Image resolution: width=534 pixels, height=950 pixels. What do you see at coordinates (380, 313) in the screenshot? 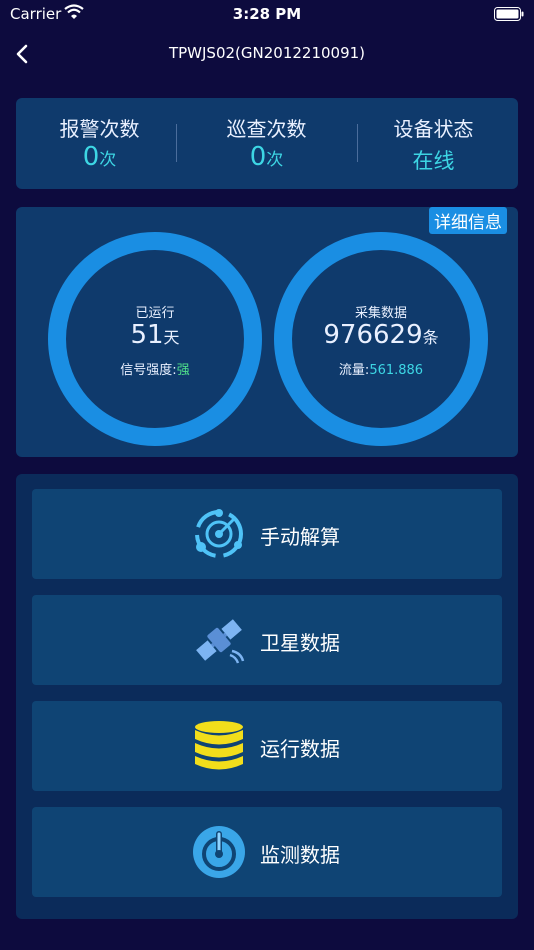
I see `collected-data-caption: 采集数据` at bounding box center [380, 313].